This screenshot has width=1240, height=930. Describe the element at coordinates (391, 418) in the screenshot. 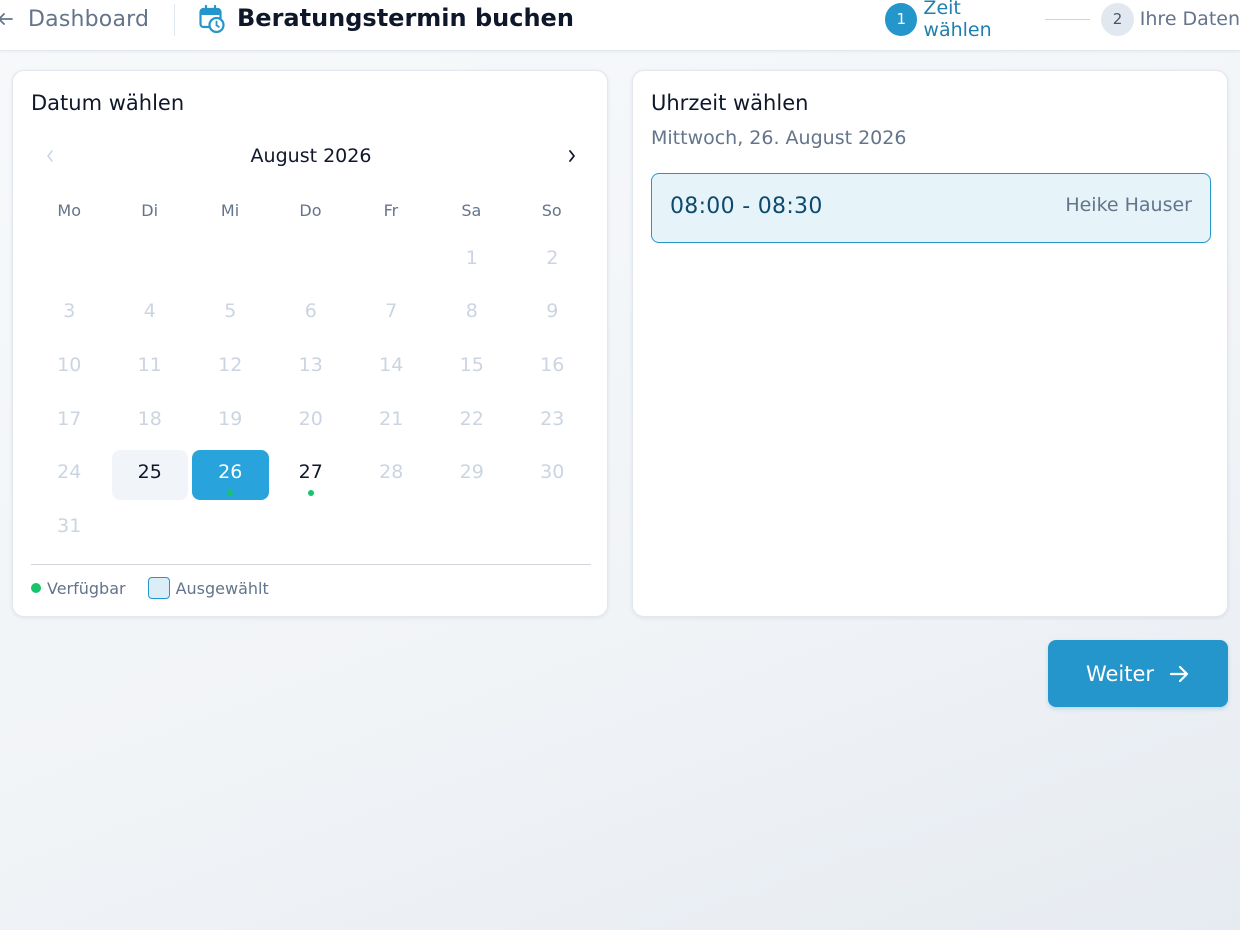

I see `calendar-day-number: 21` at that location.